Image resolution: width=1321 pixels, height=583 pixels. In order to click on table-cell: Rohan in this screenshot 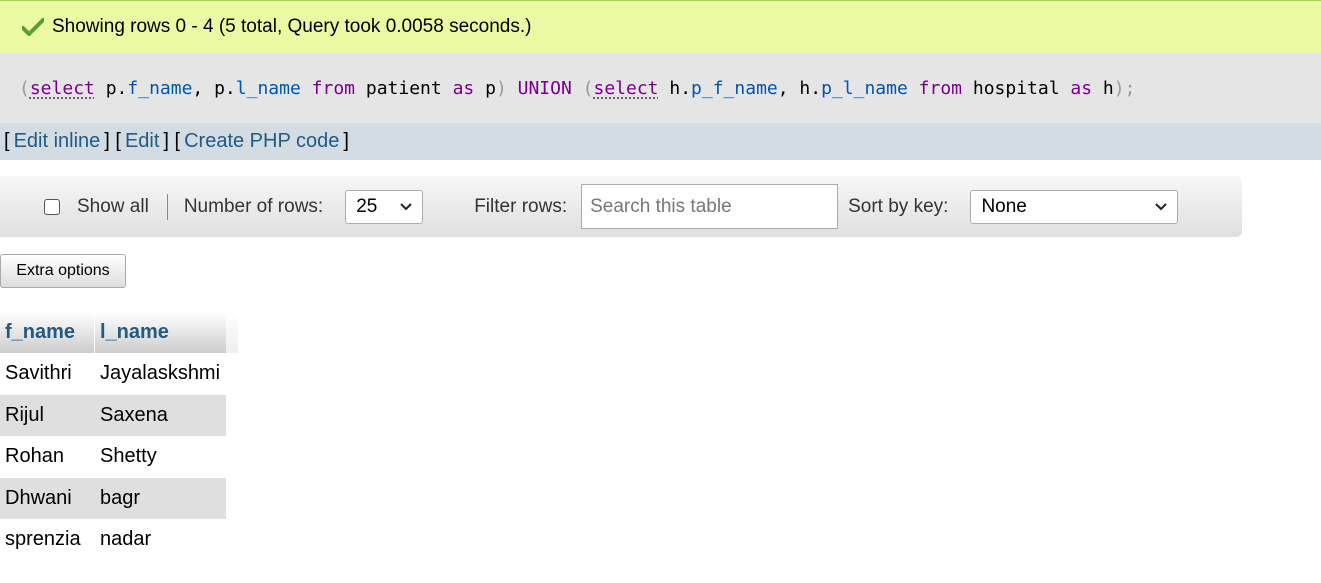, I will do `click(47, 457)`.